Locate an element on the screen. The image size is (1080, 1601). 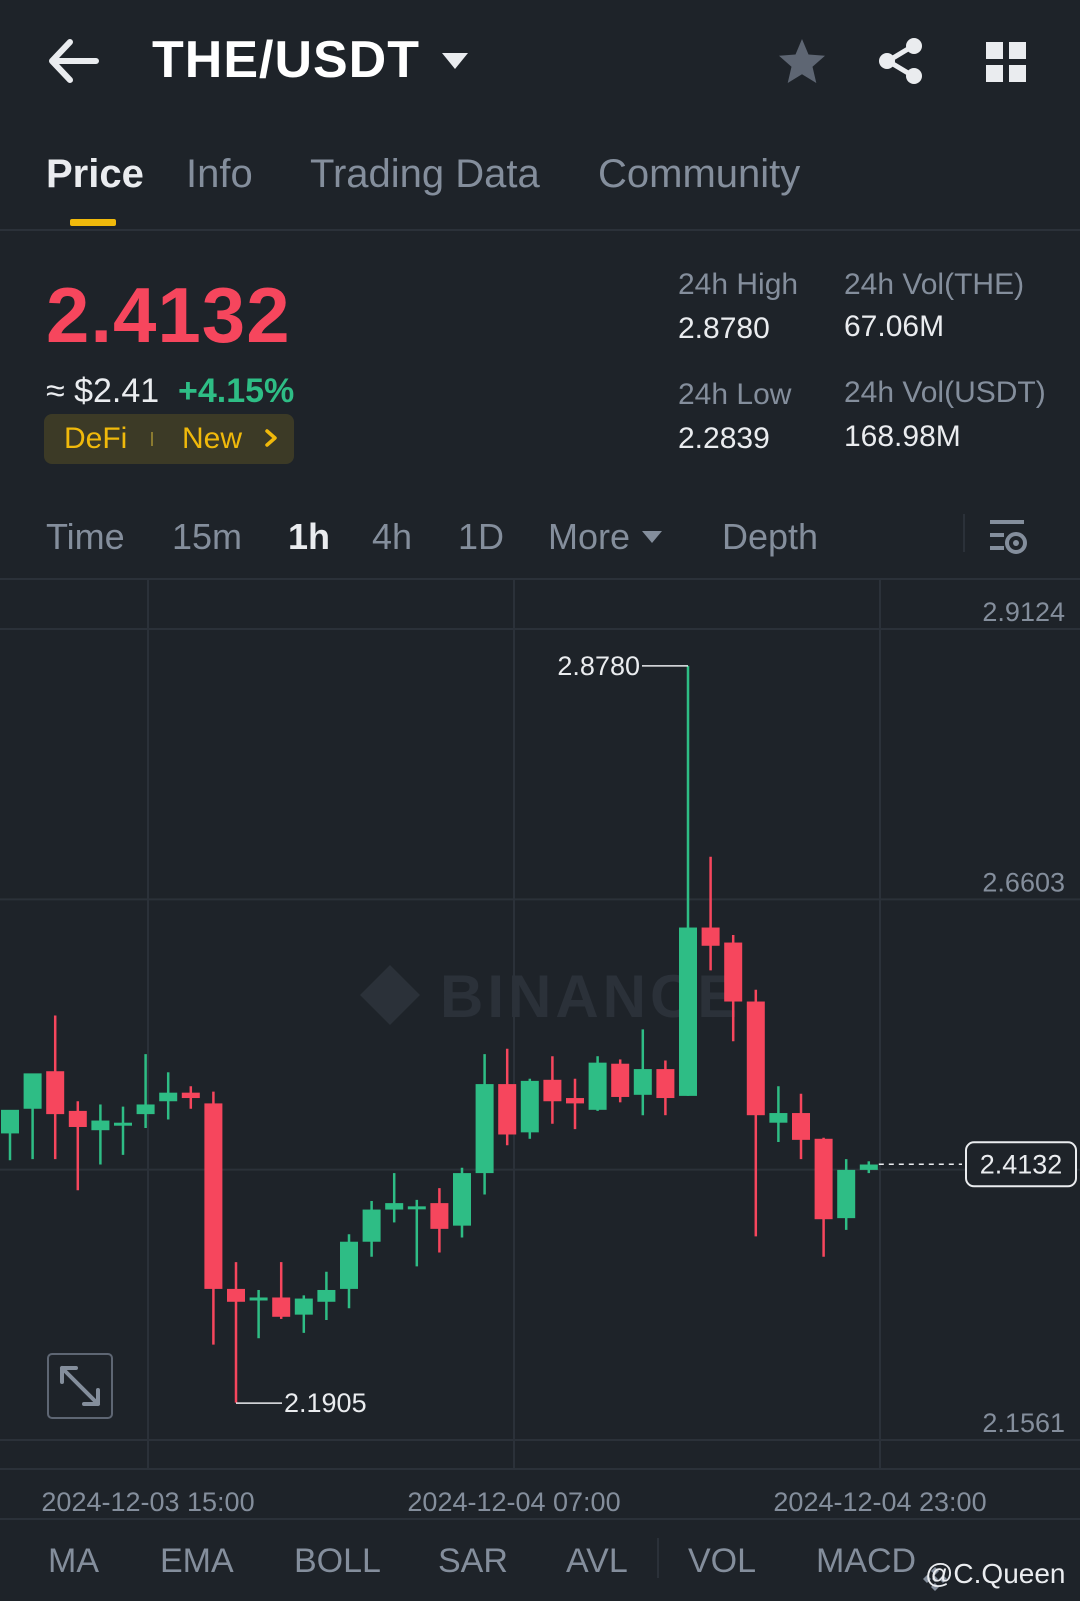
watermark-username: @C.Queen is located at coordinates (995, 1573).